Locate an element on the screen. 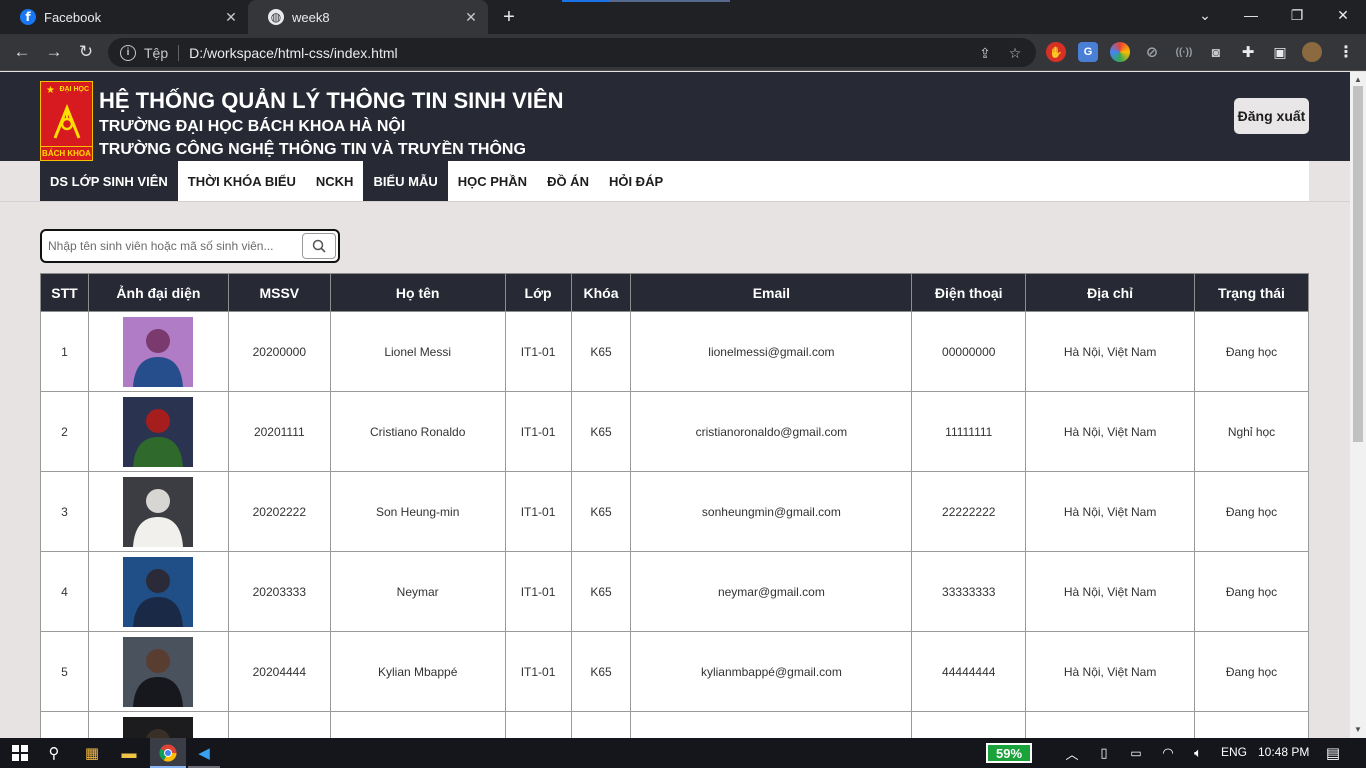 This screenshot has height=768, width=1366. info-icon: i is located at coordinates (128, 52).